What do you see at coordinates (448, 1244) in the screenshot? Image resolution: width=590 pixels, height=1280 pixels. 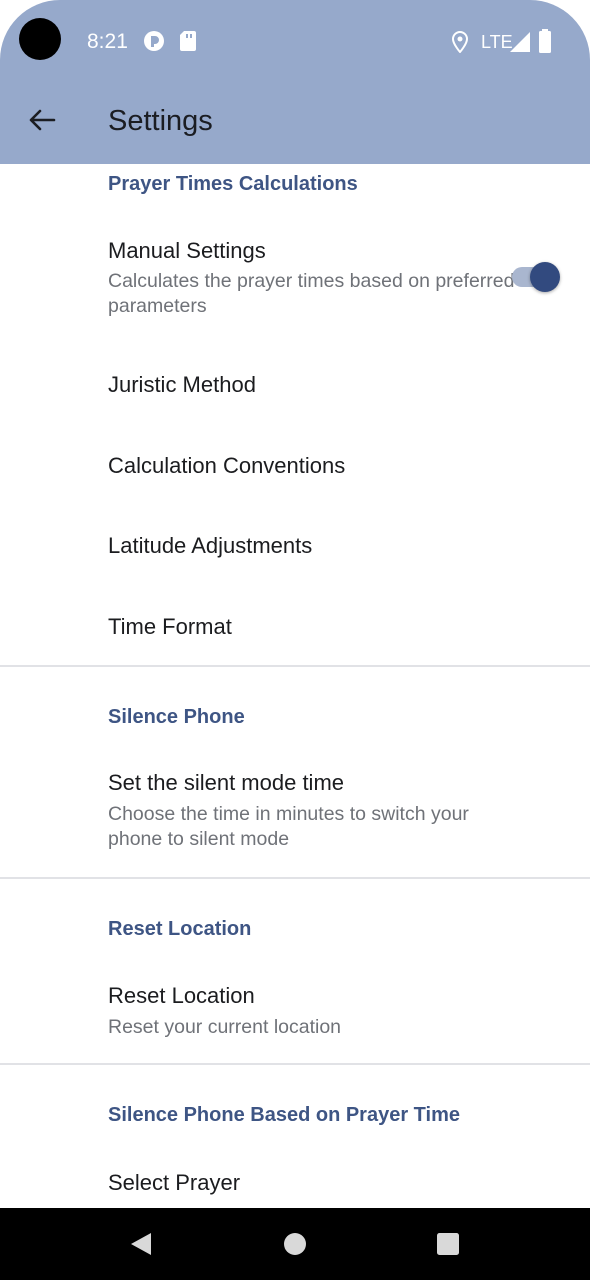 I see `recents-square-icon` at bounding box center [448, 1244].